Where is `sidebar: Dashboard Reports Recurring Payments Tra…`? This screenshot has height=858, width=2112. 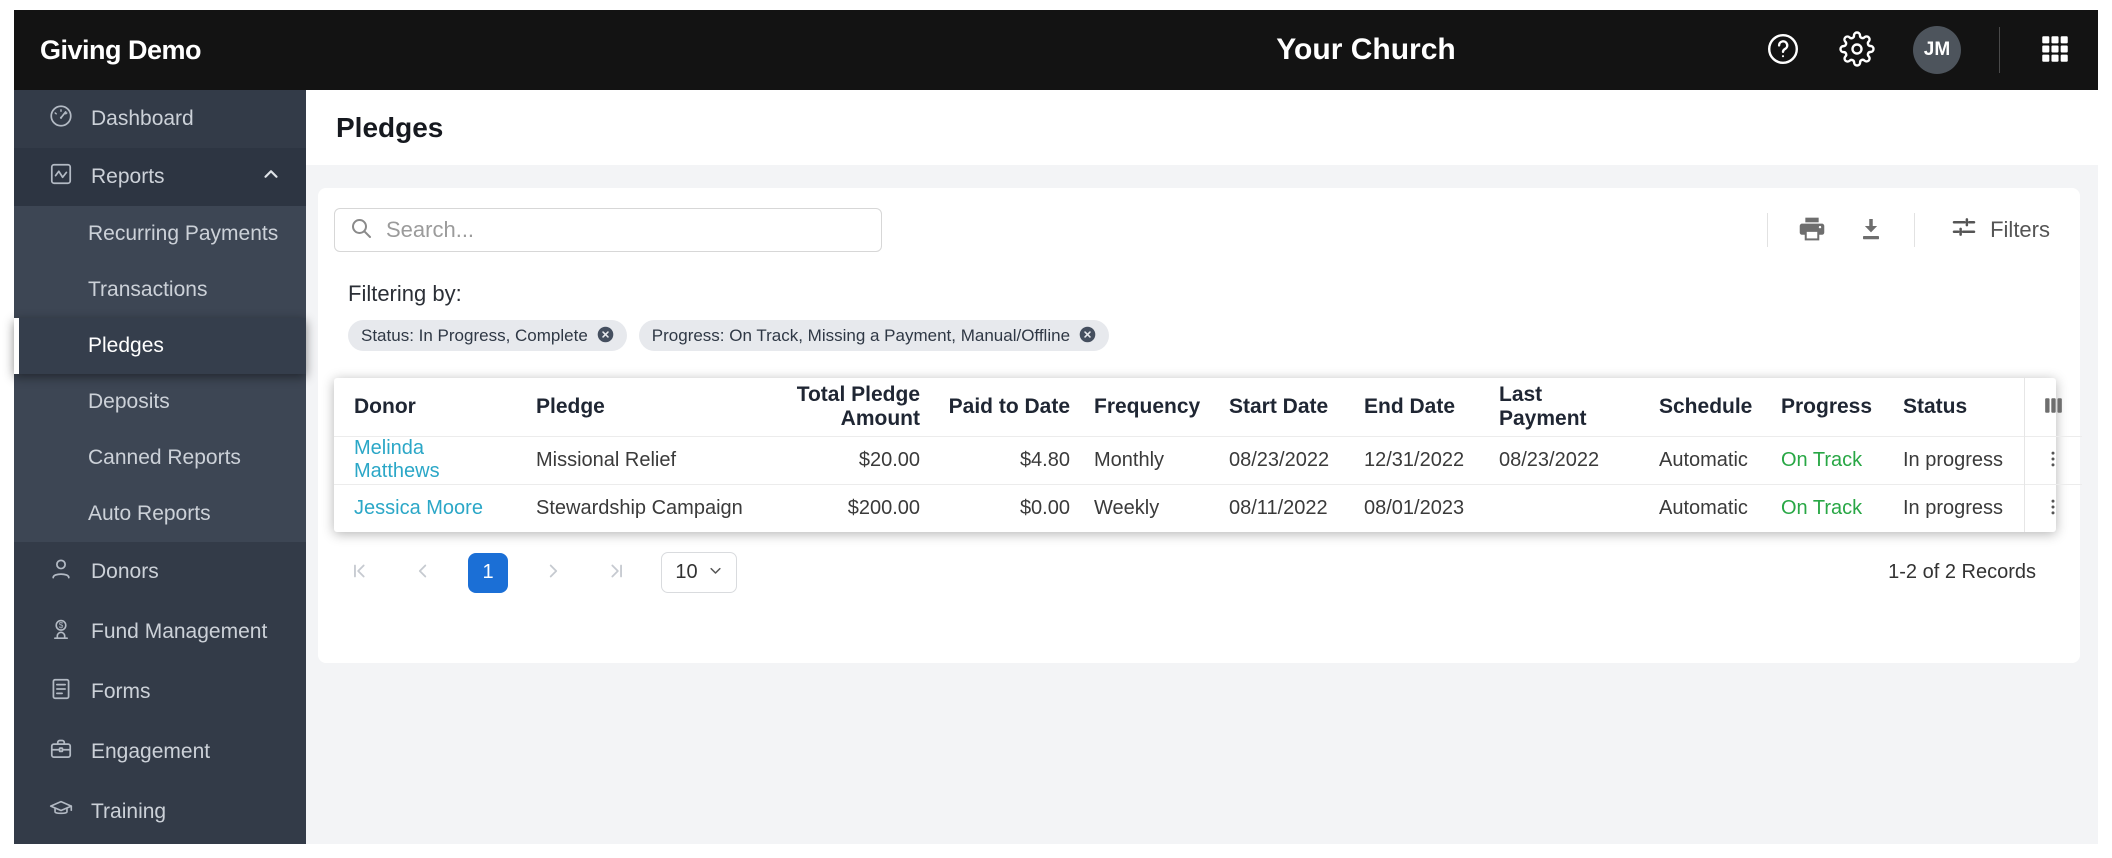 sidebar: Dashboard Reports Recurring Payments Tra… is located at coordinates (160, 467).